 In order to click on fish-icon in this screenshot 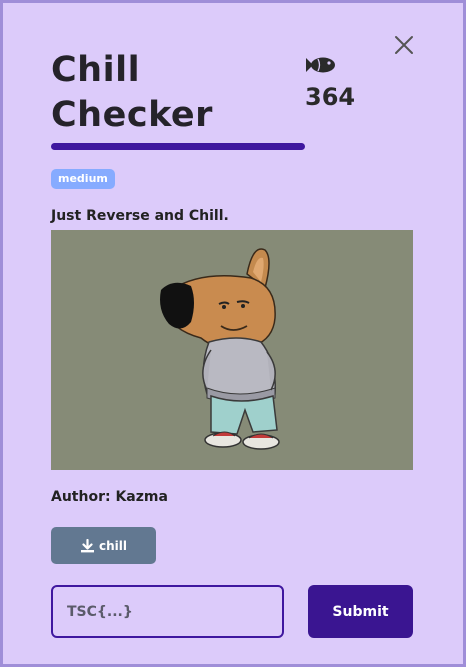, I will do `click(320, 65)`.